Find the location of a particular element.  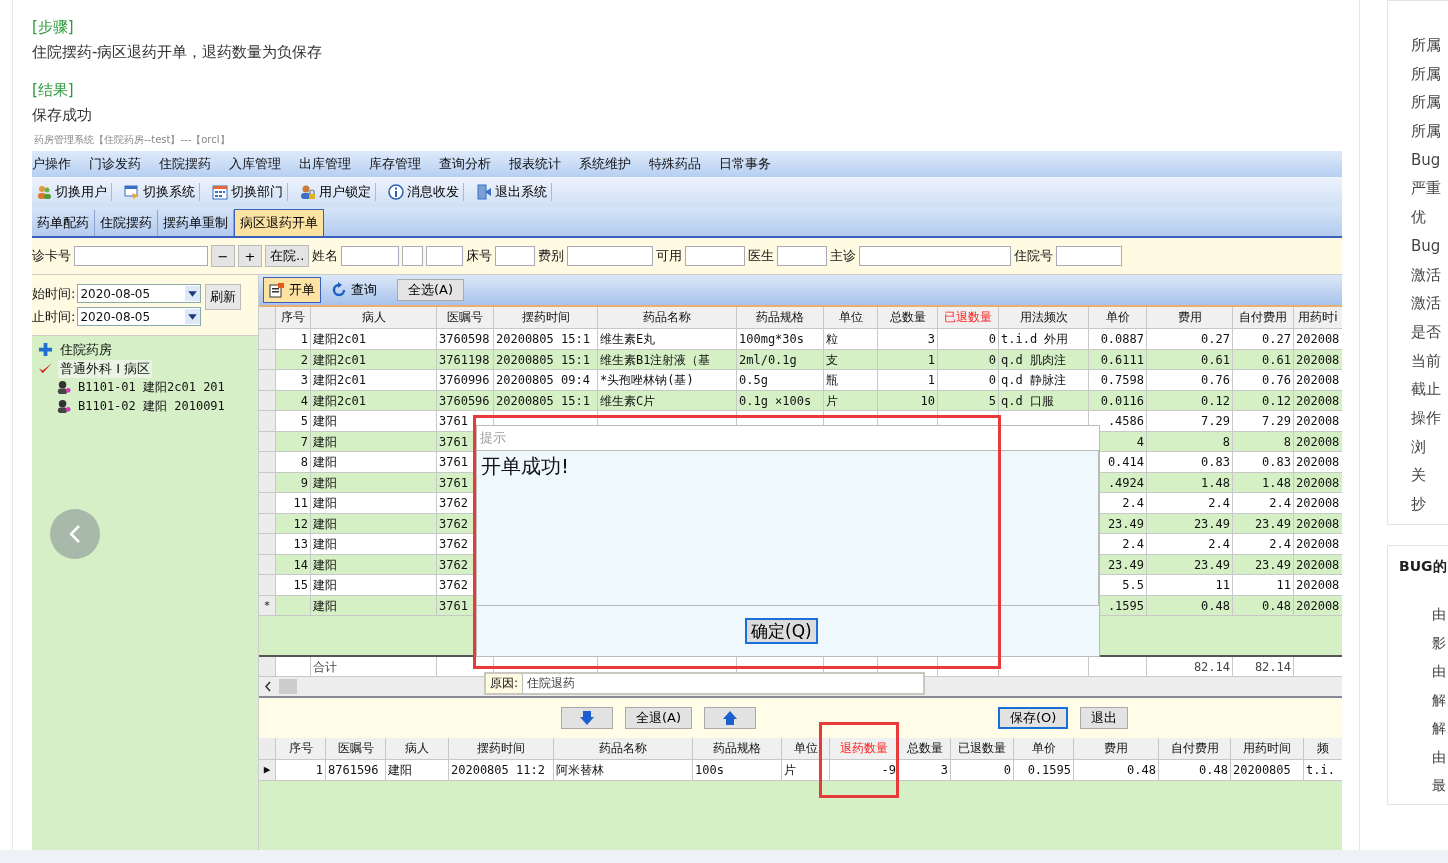

field-label: 主诊 is located at coordinates (843, 256).